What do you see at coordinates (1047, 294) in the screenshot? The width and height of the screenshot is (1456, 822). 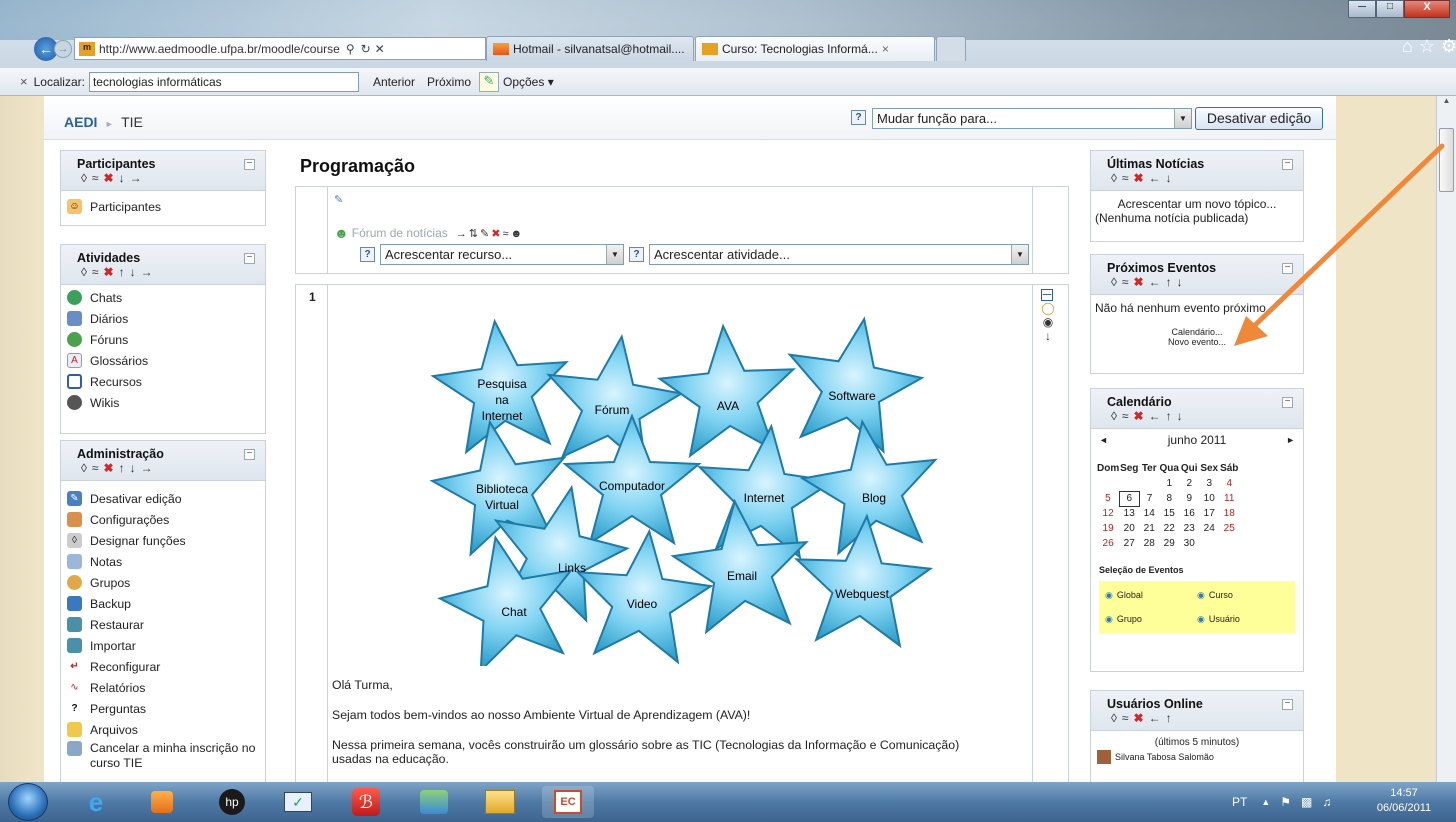 I see `collapse-section-icon: ─` at bounding box center [1047, 294].